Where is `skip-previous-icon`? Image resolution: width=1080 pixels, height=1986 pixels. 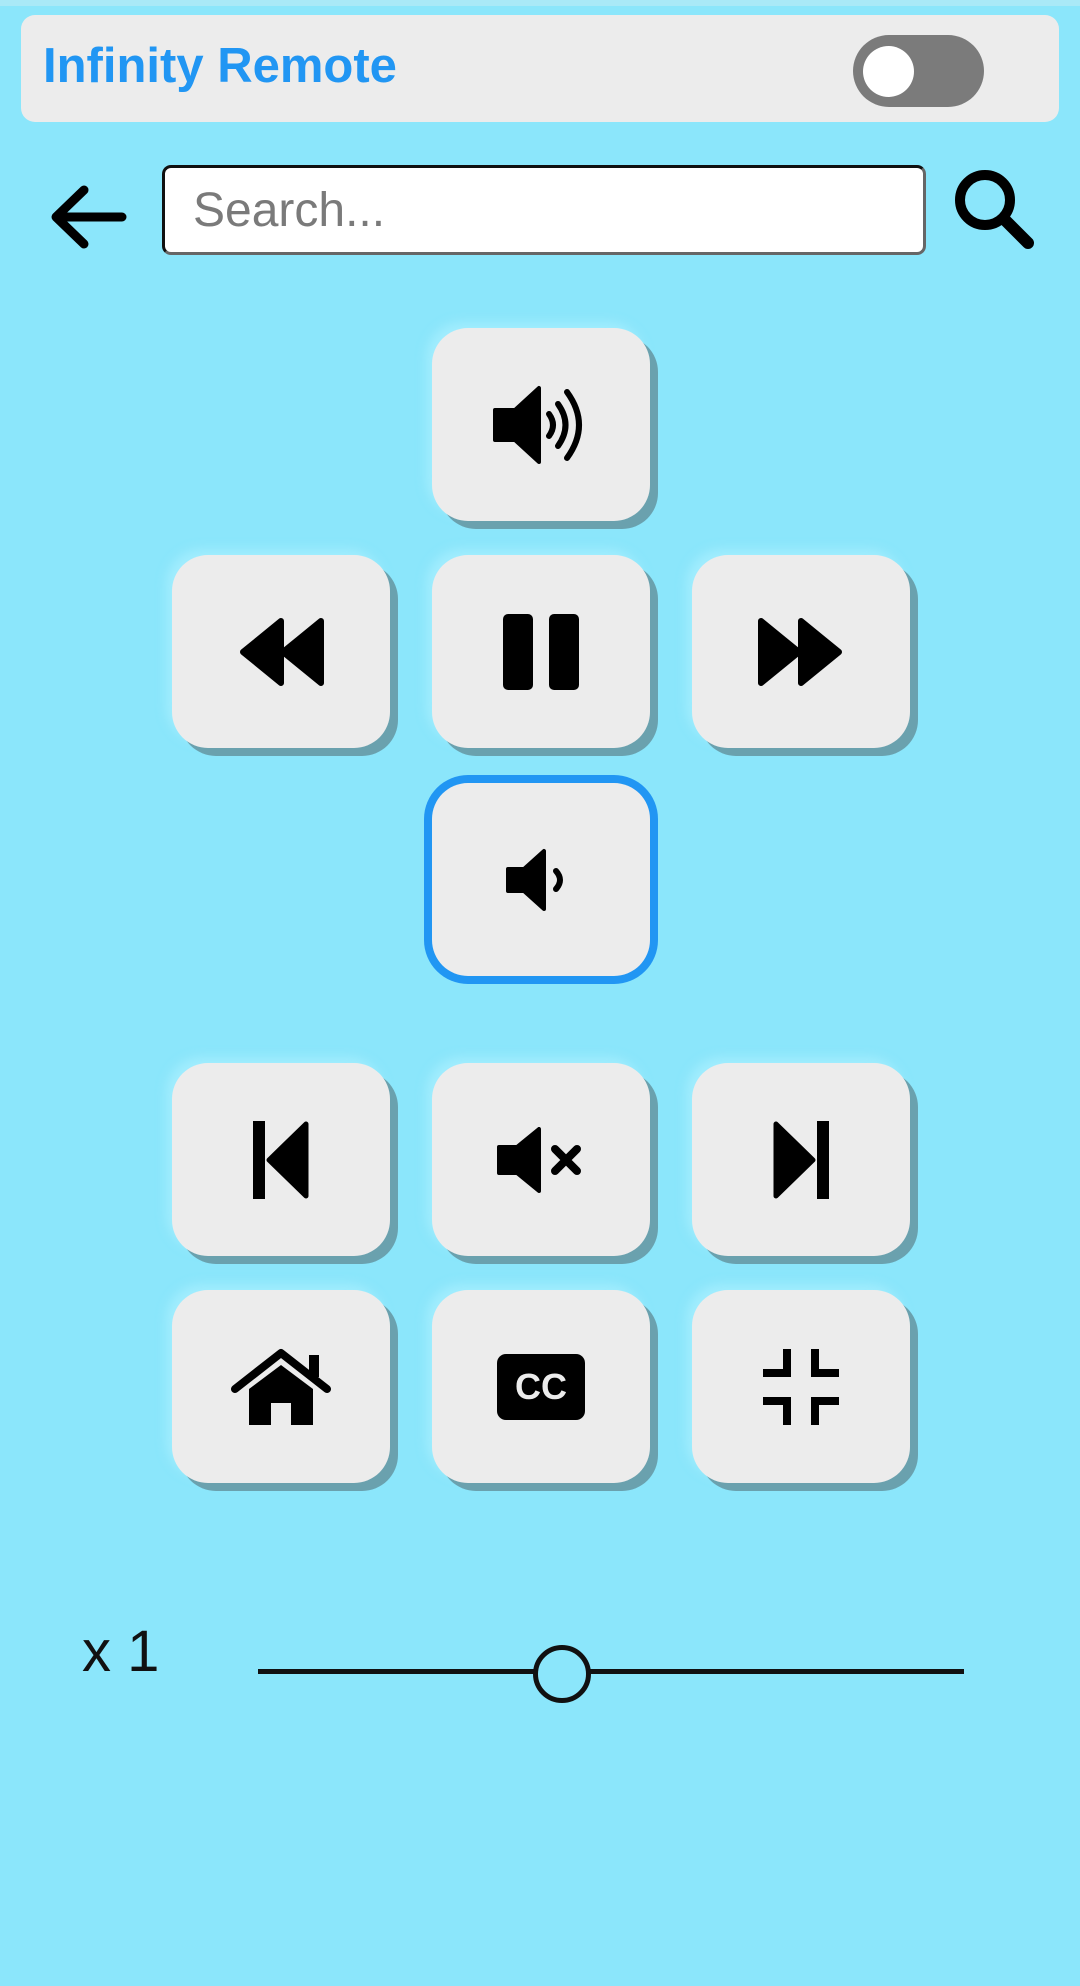
skip-previous-icon is located at coordinates (281, 1159).